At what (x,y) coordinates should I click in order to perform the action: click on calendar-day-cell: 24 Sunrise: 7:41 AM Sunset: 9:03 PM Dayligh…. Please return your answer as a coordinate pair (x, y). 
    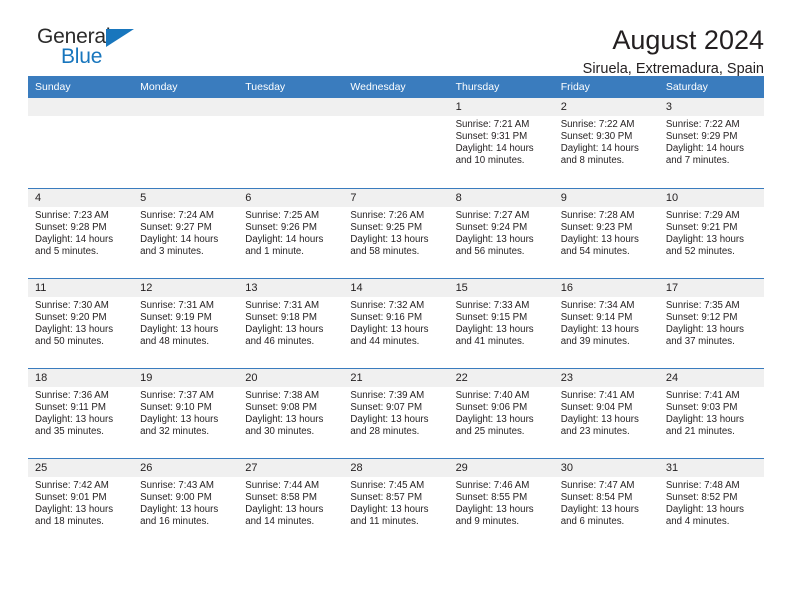
    Looking at the image, I should click on (711, 412).